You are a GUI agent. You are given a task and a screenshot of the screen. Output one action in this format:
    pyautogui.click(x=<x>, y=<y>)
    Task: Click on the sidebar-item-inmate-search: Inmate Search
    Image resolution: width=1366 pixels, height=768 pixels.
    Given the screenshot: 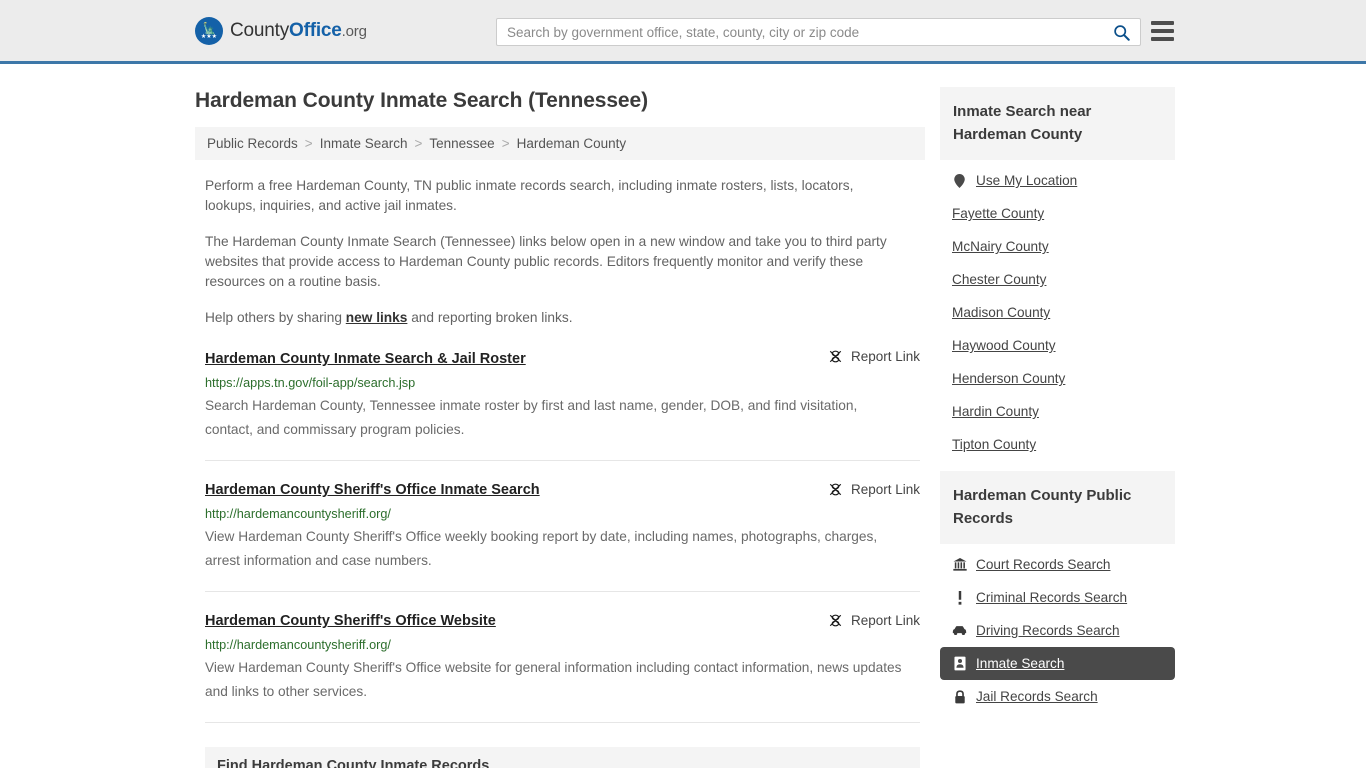 What is the action you would take?
    pyautogui.click(x=1057, y=663)
    